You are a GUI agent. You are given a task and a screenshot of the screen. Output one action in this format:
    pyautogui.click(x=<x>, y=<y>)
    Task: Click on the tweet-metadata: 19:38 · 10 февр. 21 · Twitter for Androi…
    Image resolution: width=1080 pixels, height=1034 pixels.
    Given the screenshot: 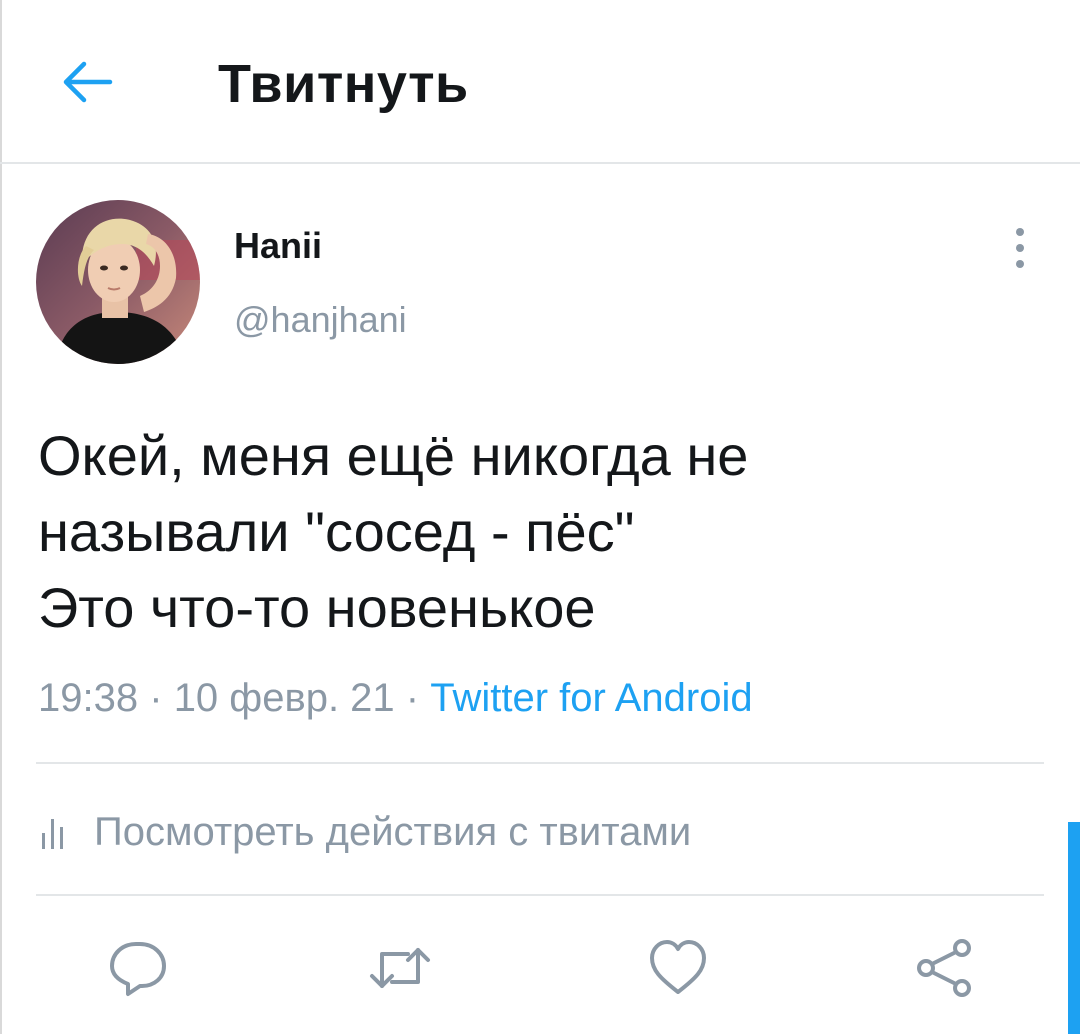 What is the action you would take?
    pyautogui.click(x=395, y=698)
    